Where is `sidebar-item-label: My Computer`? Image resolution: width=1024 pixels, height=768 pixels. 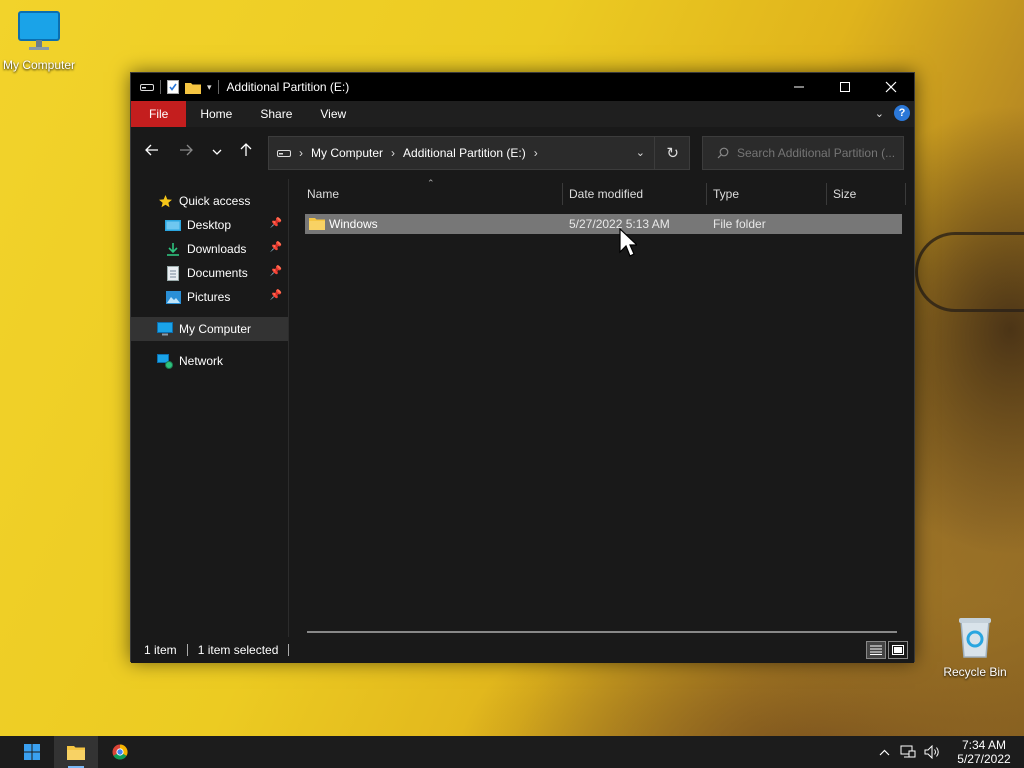 sidebar-item-label: My Computer is located at coordinates (215, 329).